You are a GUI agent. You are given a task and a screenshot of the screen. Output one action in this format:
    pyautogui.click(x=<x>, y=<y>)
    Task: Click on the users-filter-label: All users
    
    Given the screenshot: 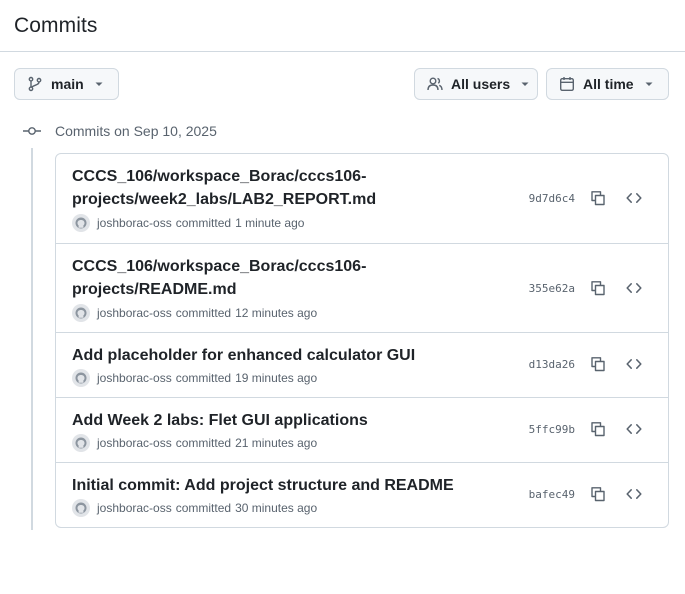 What is the action you would take?
    pyautogui.click(x=481, y=84)
    